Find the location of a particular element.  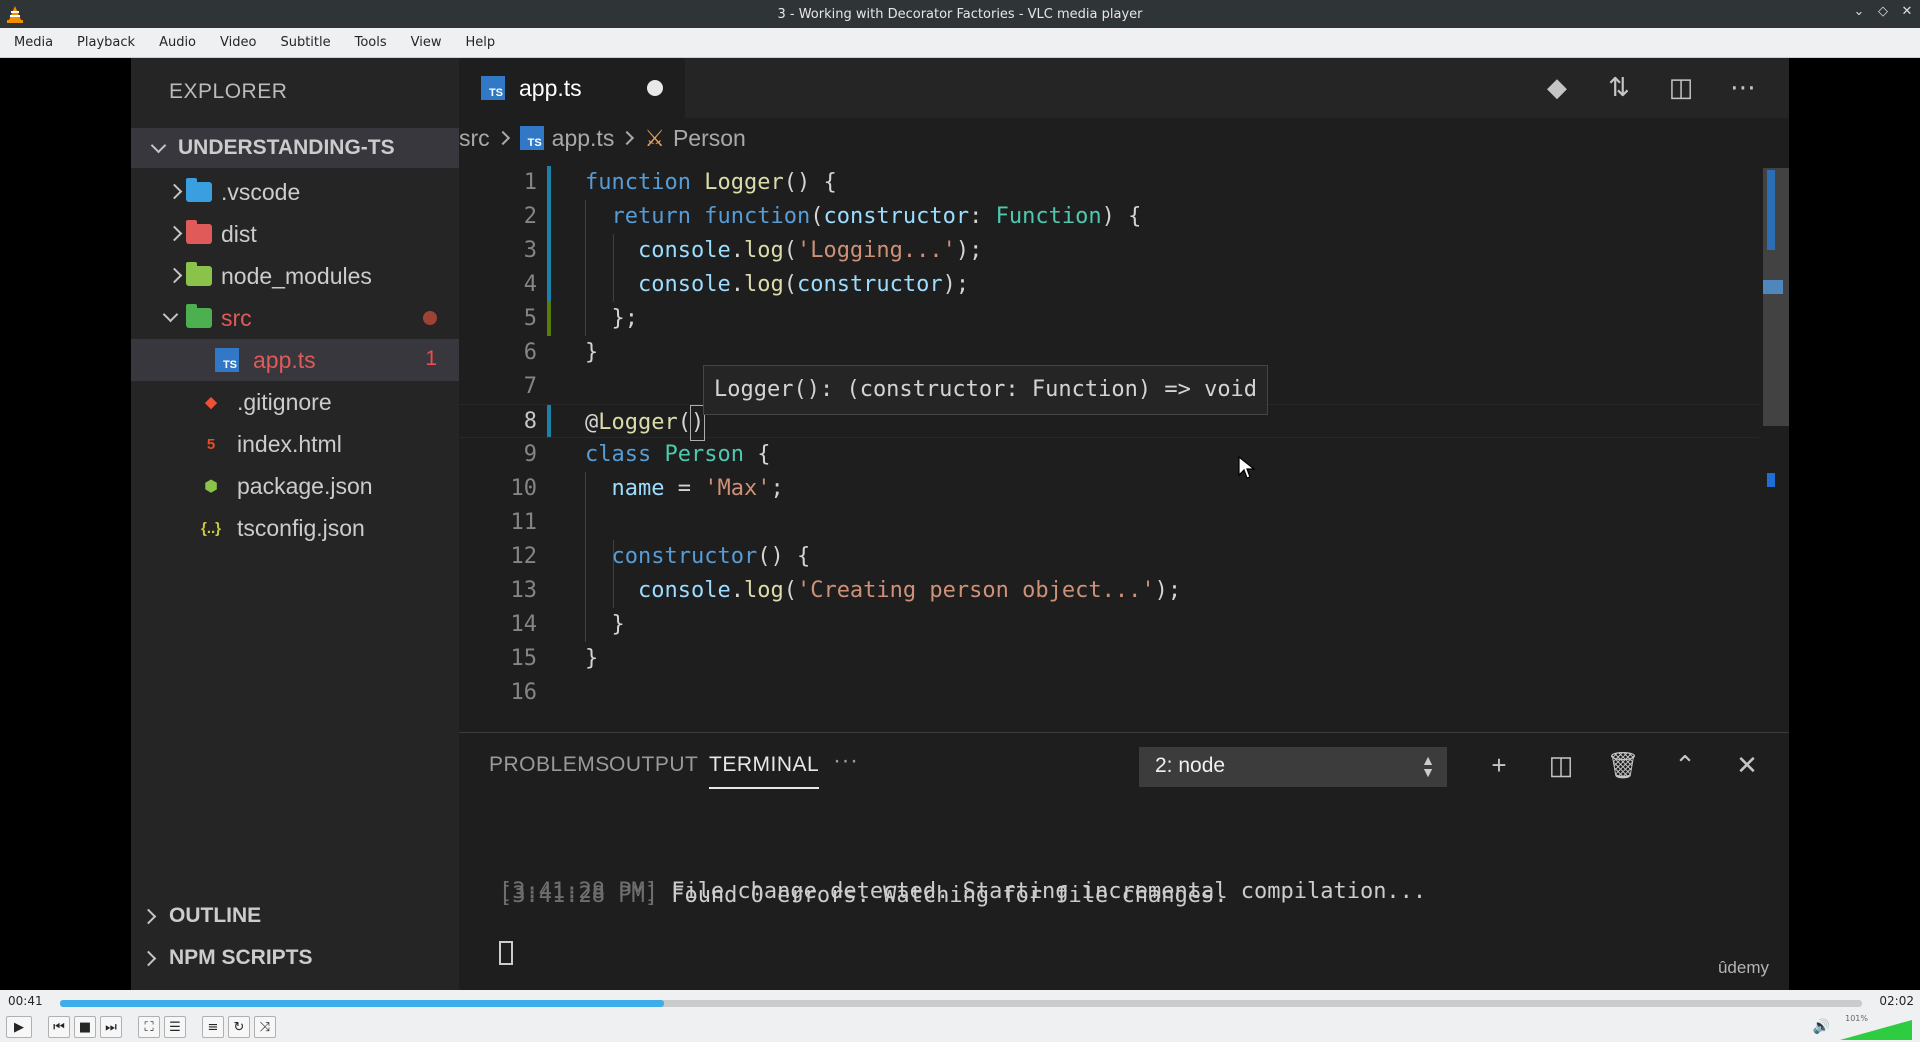

shuffle-button: ⤨ is located at coordinates (265, 1027).